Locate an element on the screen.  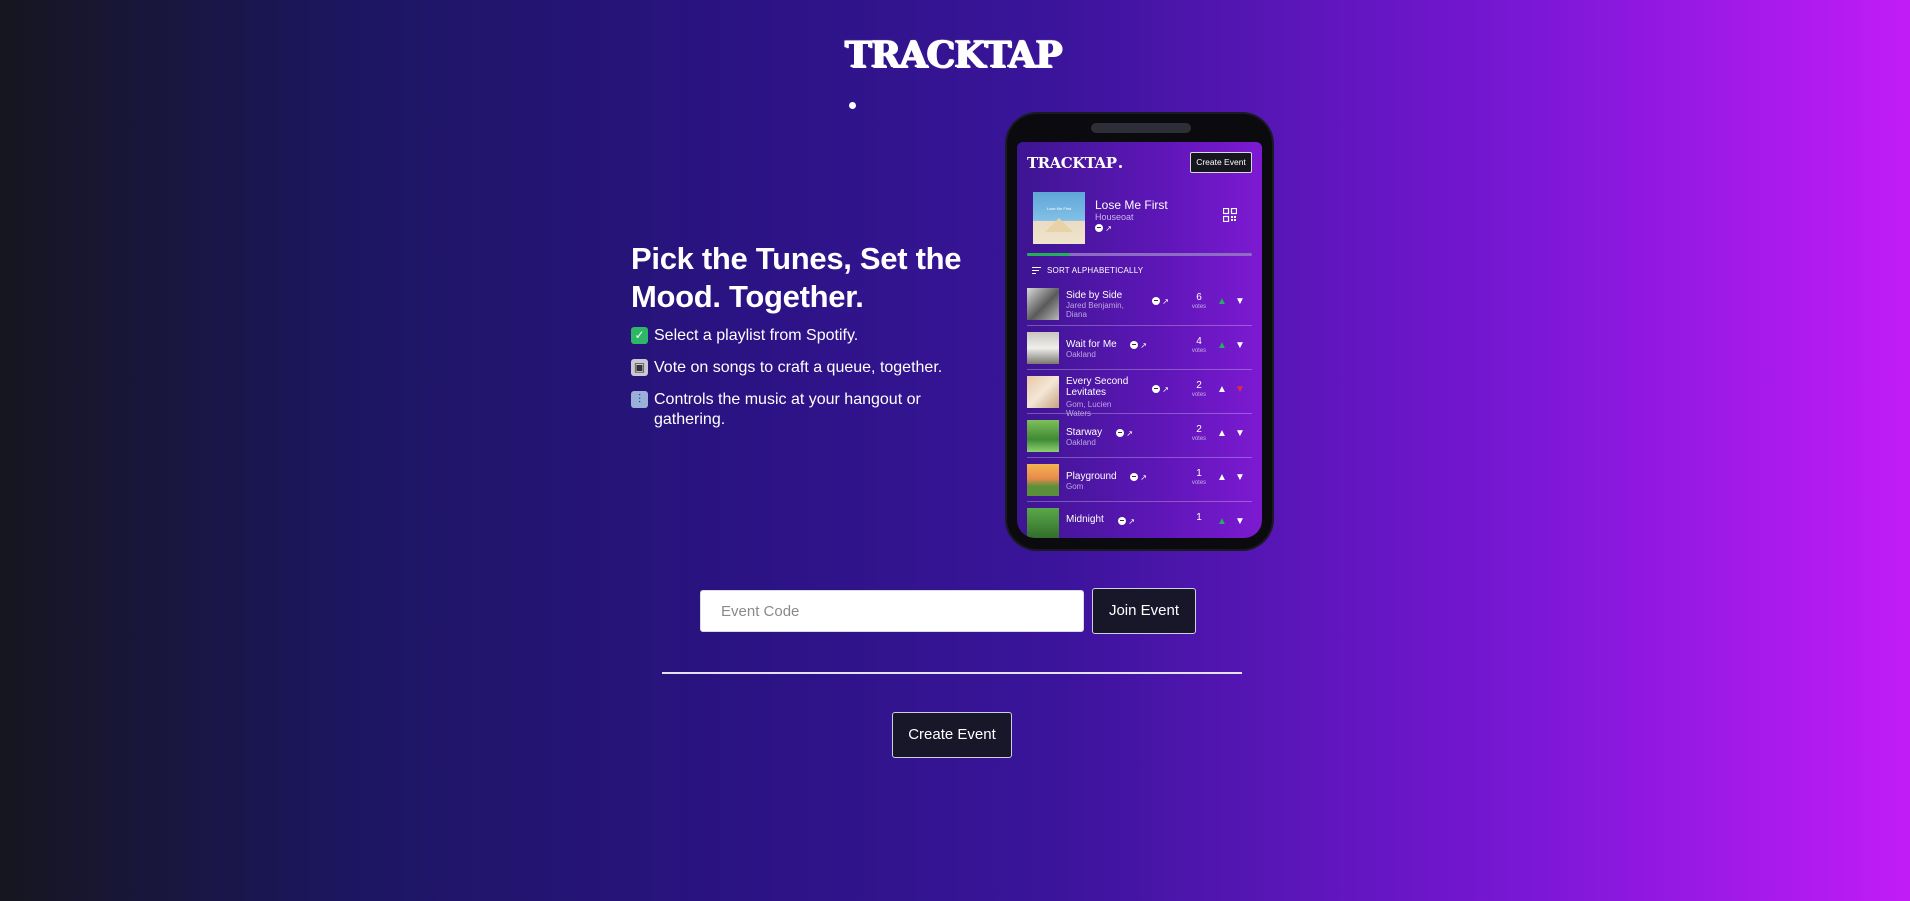
now-playing-title: Lose Me First is located at coordinates (1131, 205).